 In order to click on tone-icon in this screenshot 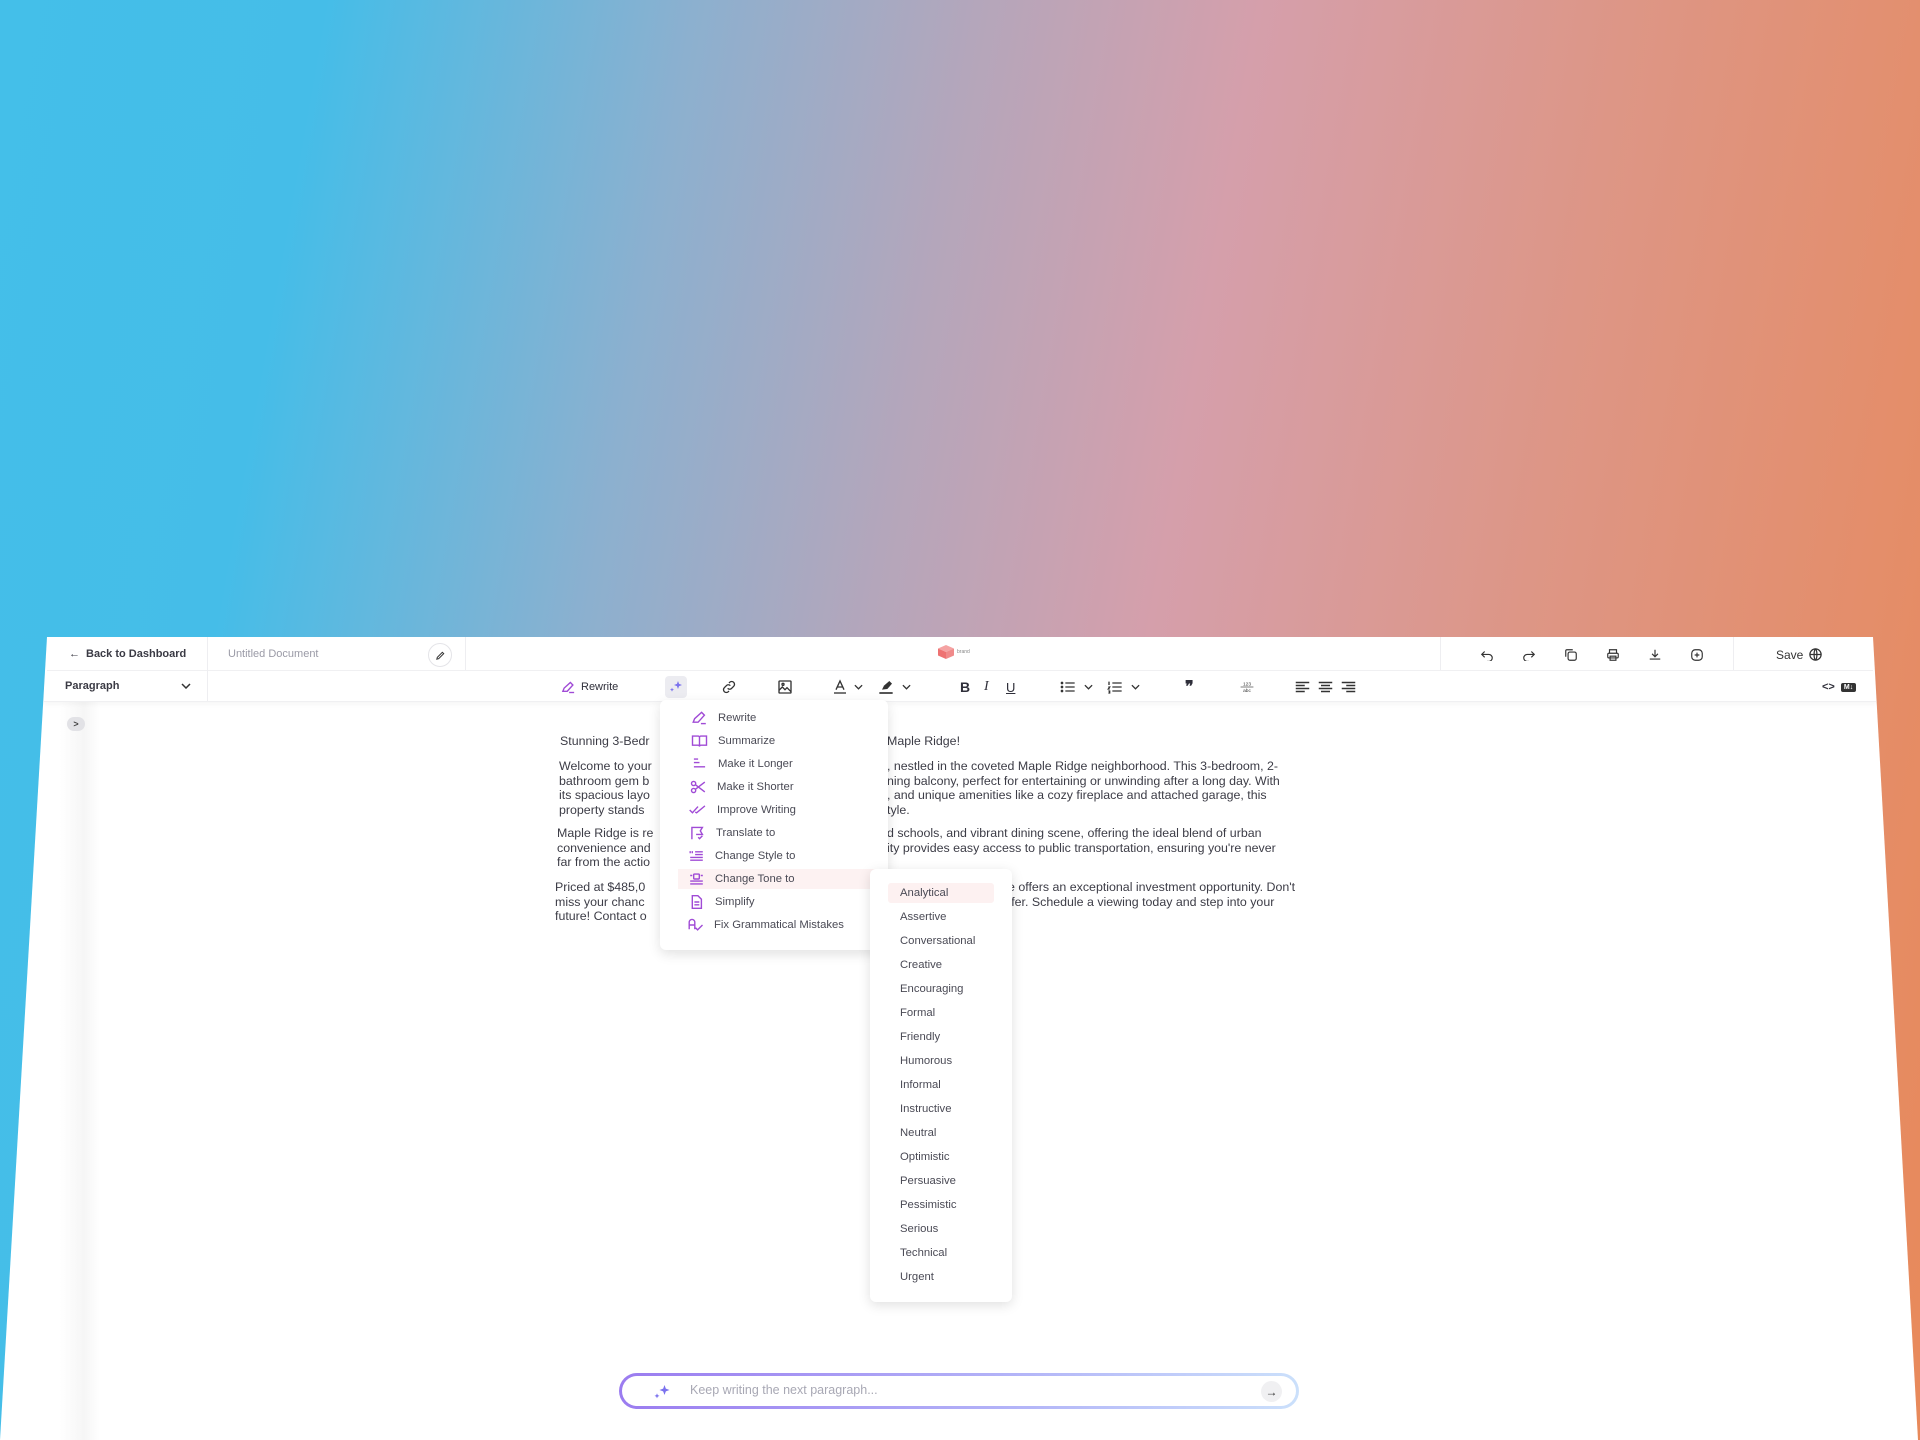, I will do `click(696, 879)`.